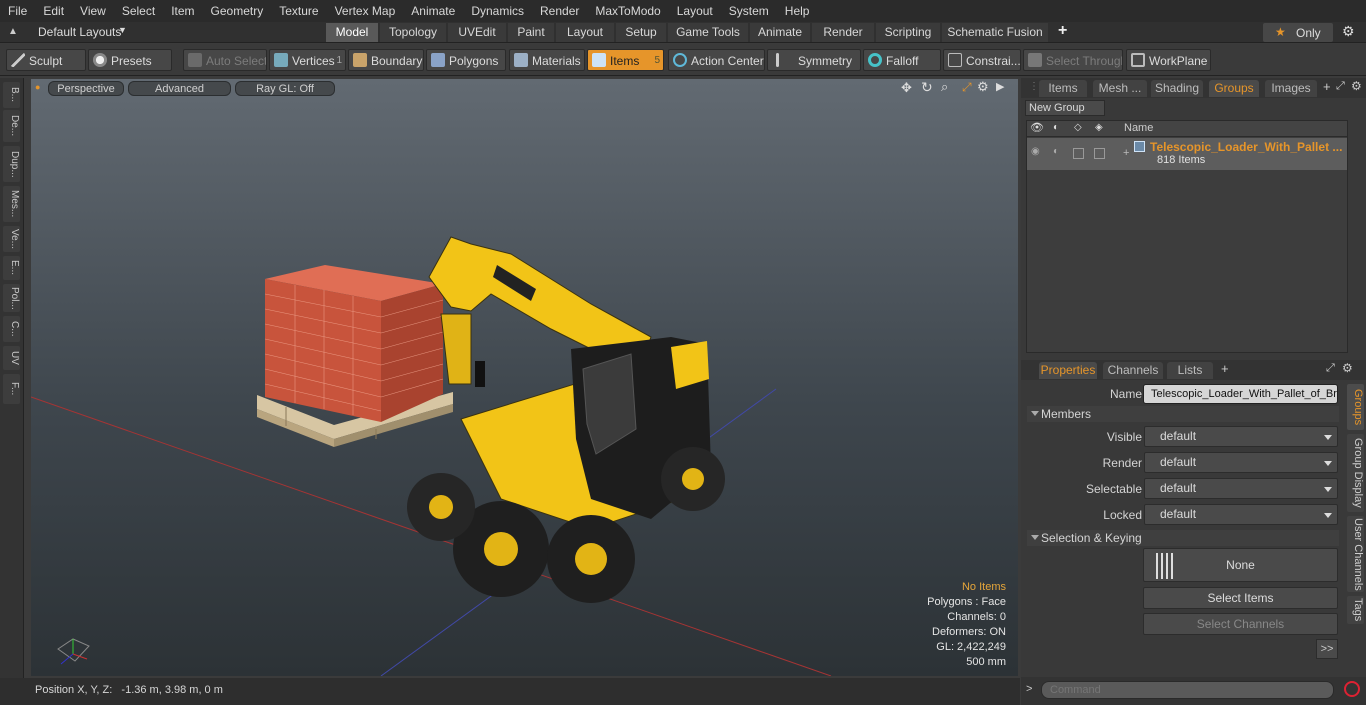 Image resolution: width=1366 pixels, height=705 pixels. What do you see at coordinates (927, 87) in the screenshot?
I see `rotate-view-icon: ↻` at bounding box center [927, 87].